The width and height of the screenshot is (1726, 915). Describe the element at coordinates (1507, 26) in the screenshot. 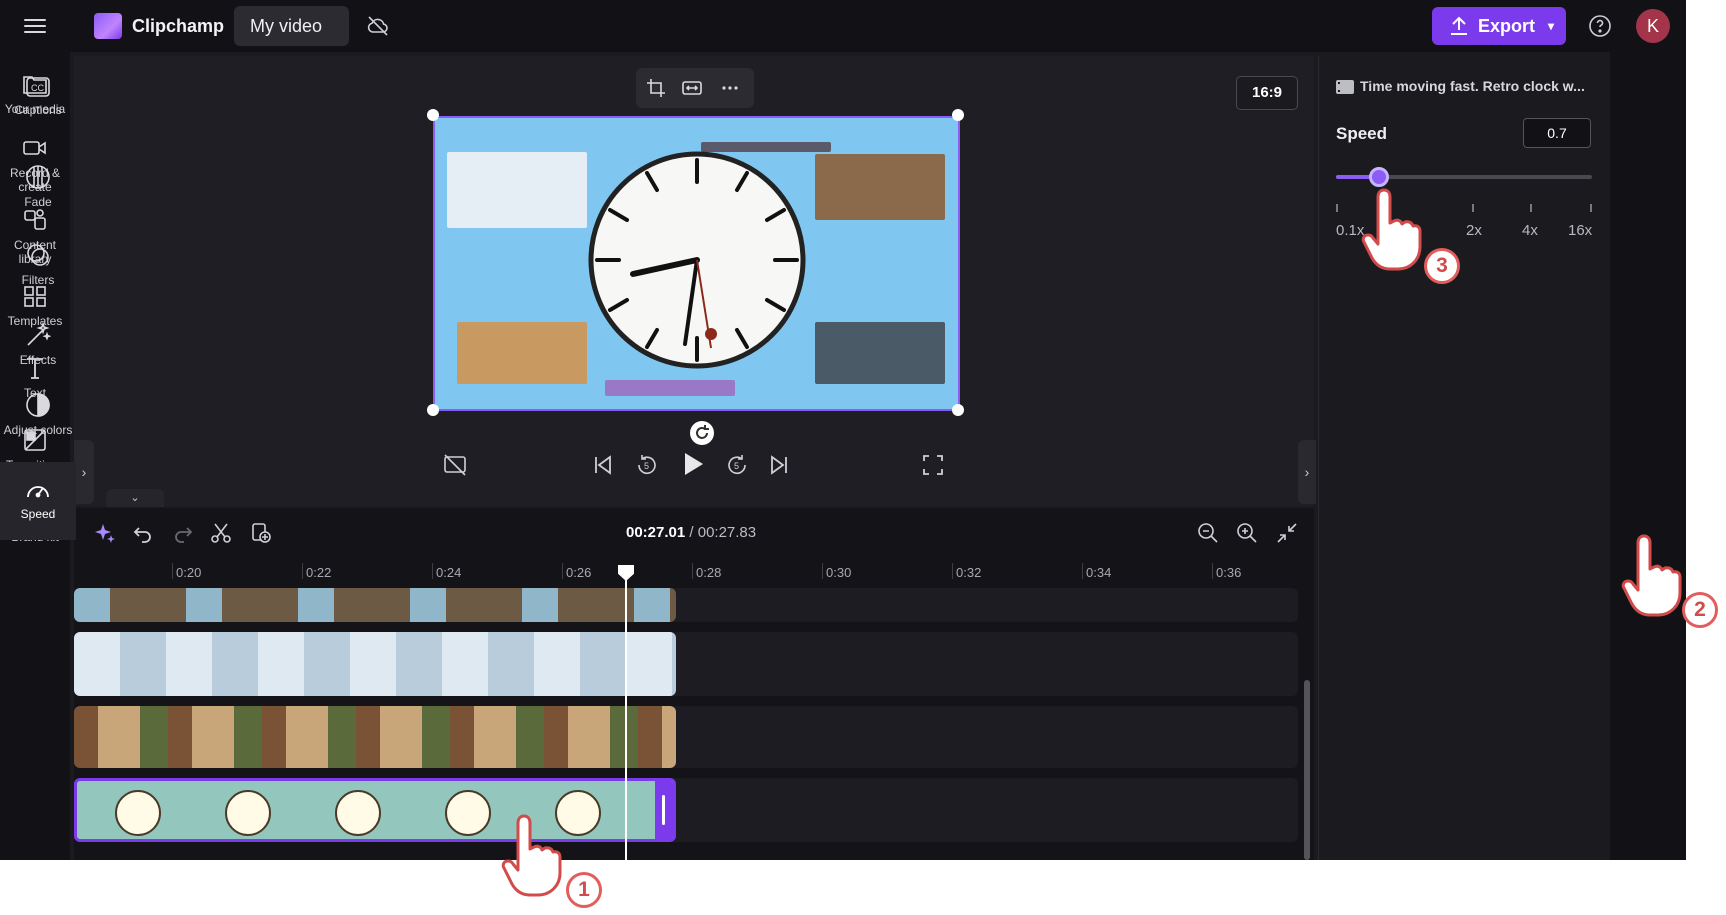

I see `export-label: Export` at that location.